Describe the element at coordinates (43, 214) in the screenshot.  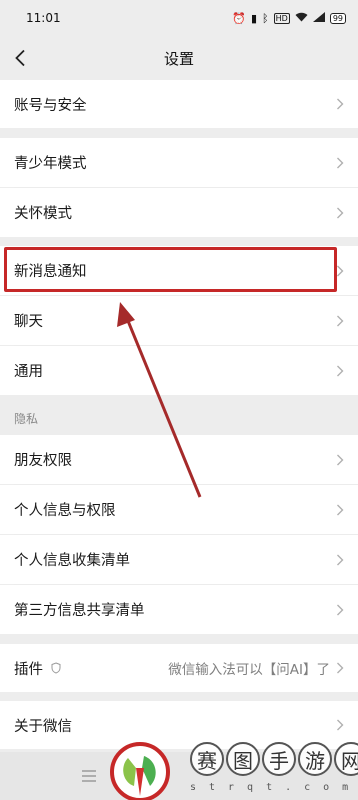
I see `settings-item-label: 关怀模式` at that location.